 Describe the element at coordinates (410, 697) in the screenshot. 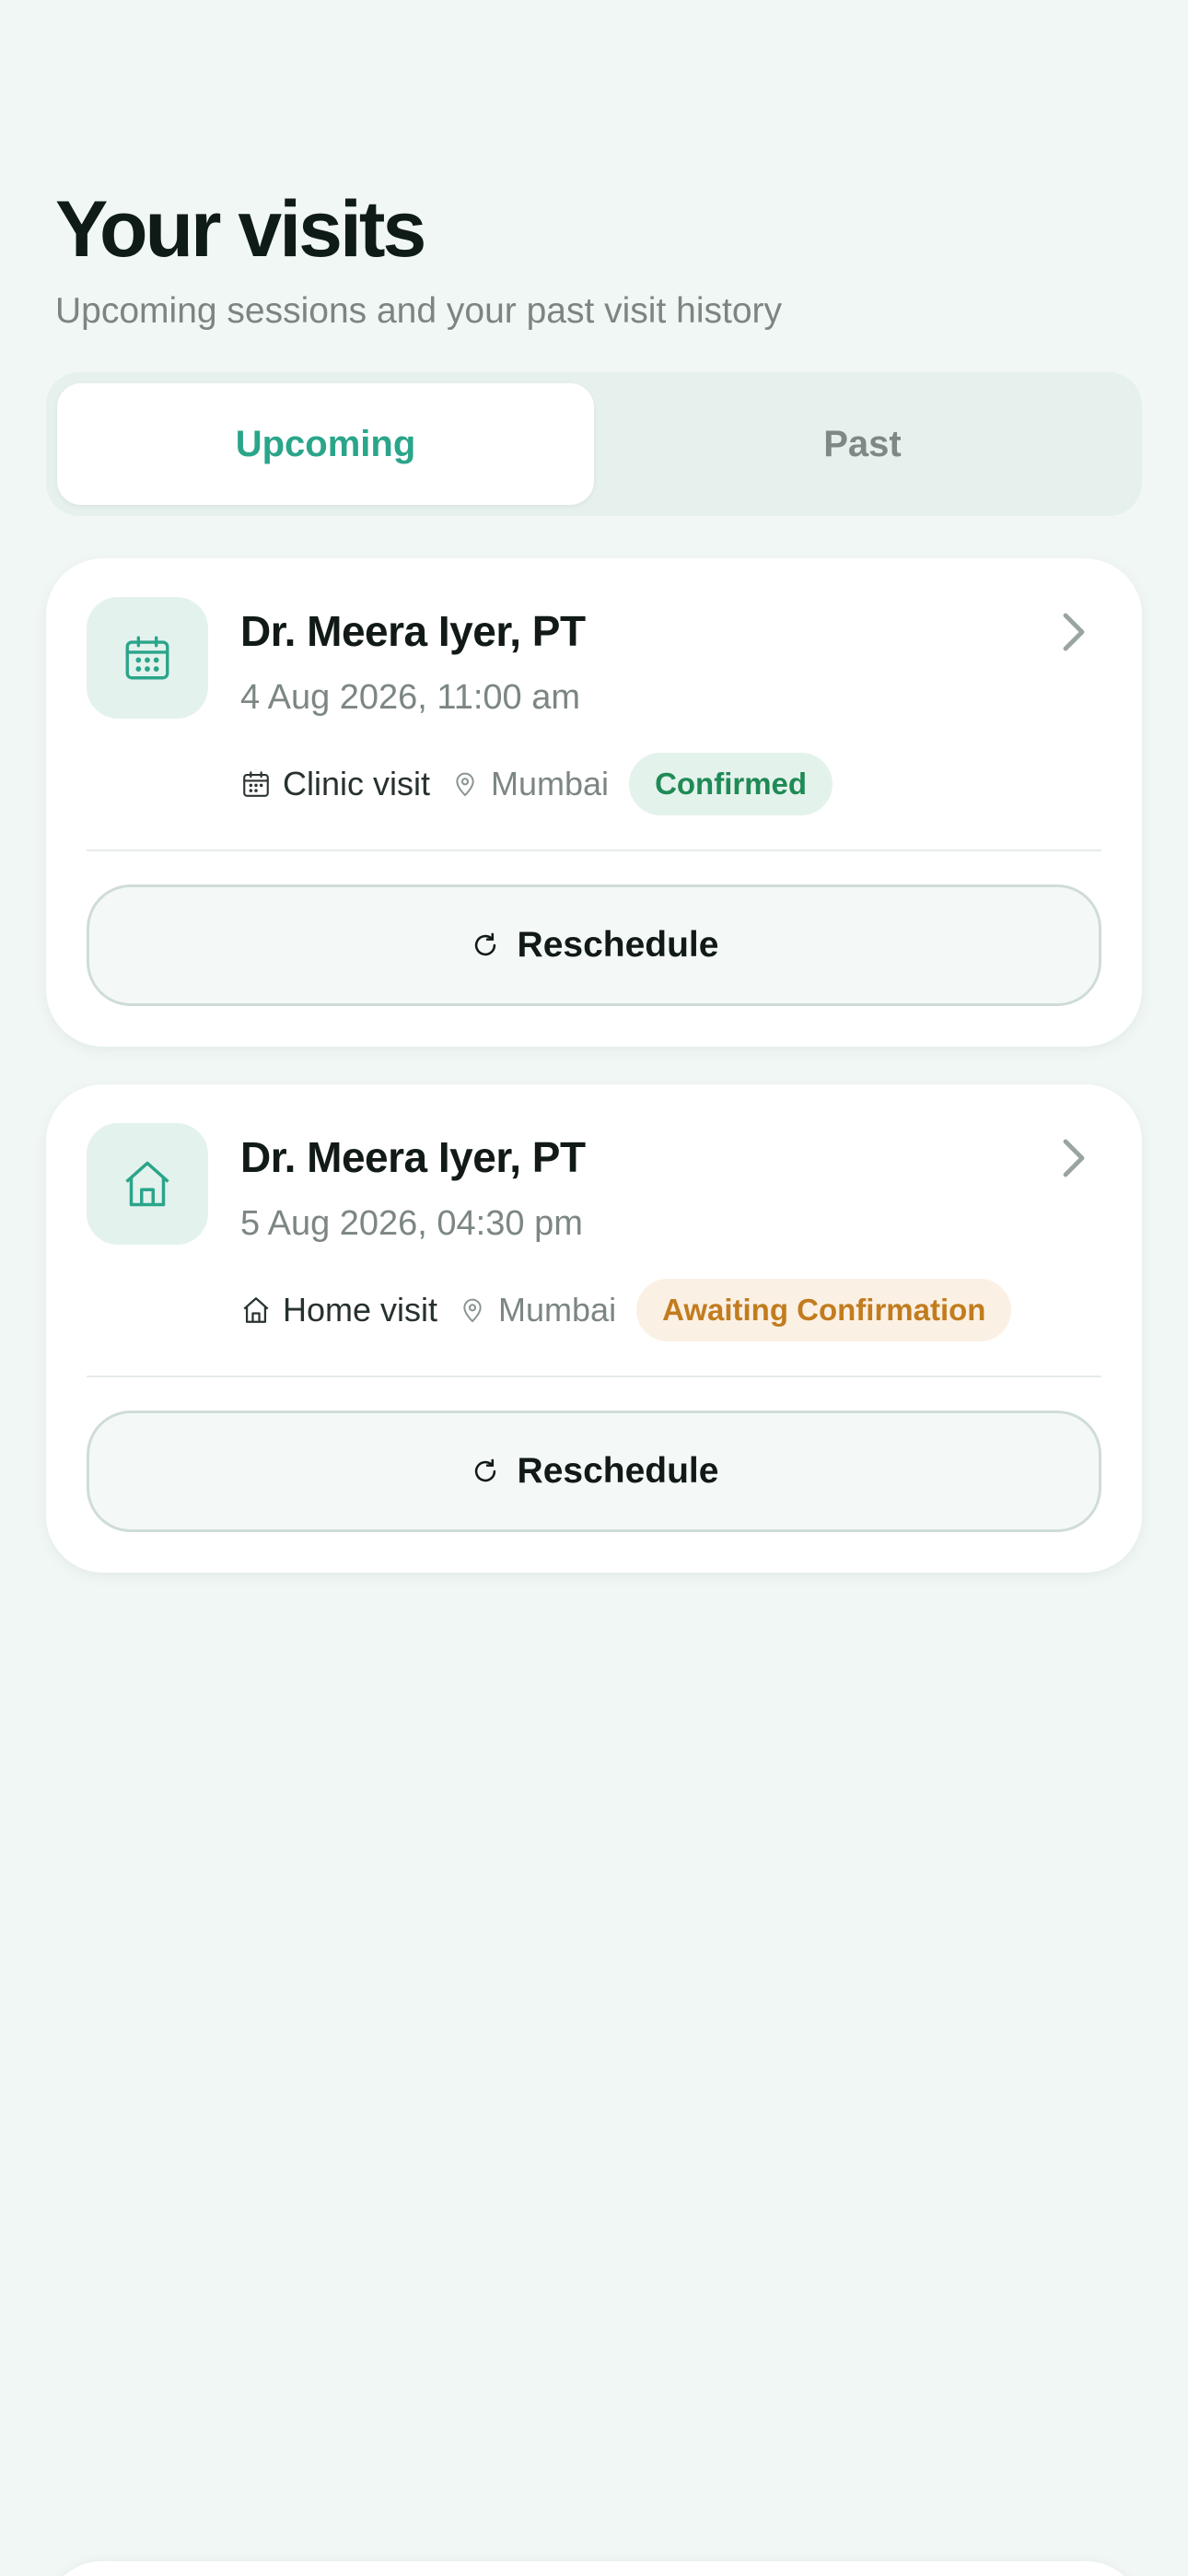

I see `visit-datetime: 4 Aug 2026, 11:00 am` at that location.